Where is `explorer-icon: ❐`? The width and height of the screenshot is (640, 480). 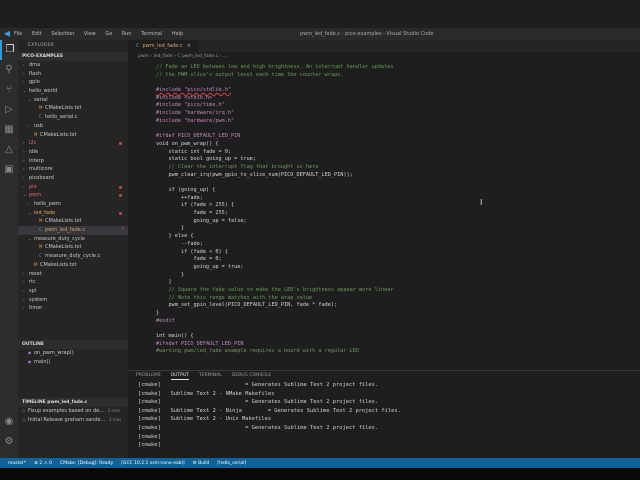 explorer-icon: ❐ is located at coordinates (9, 50).